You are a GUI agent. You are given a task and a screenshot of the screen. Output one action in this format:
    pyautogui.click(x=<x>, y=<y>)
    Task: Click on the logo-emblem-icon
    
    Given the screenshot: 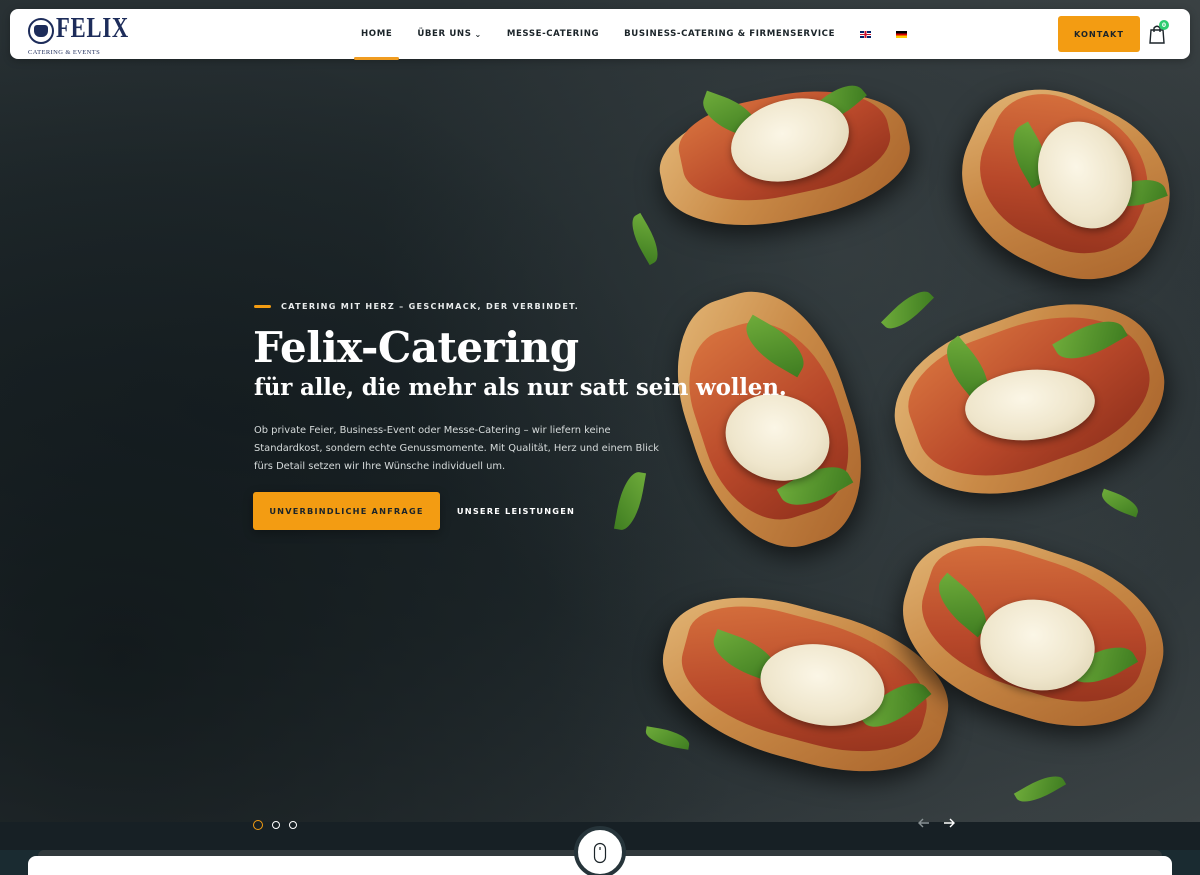 What is the action you would take?
    pyautogui.click(x=41, y=31)
    